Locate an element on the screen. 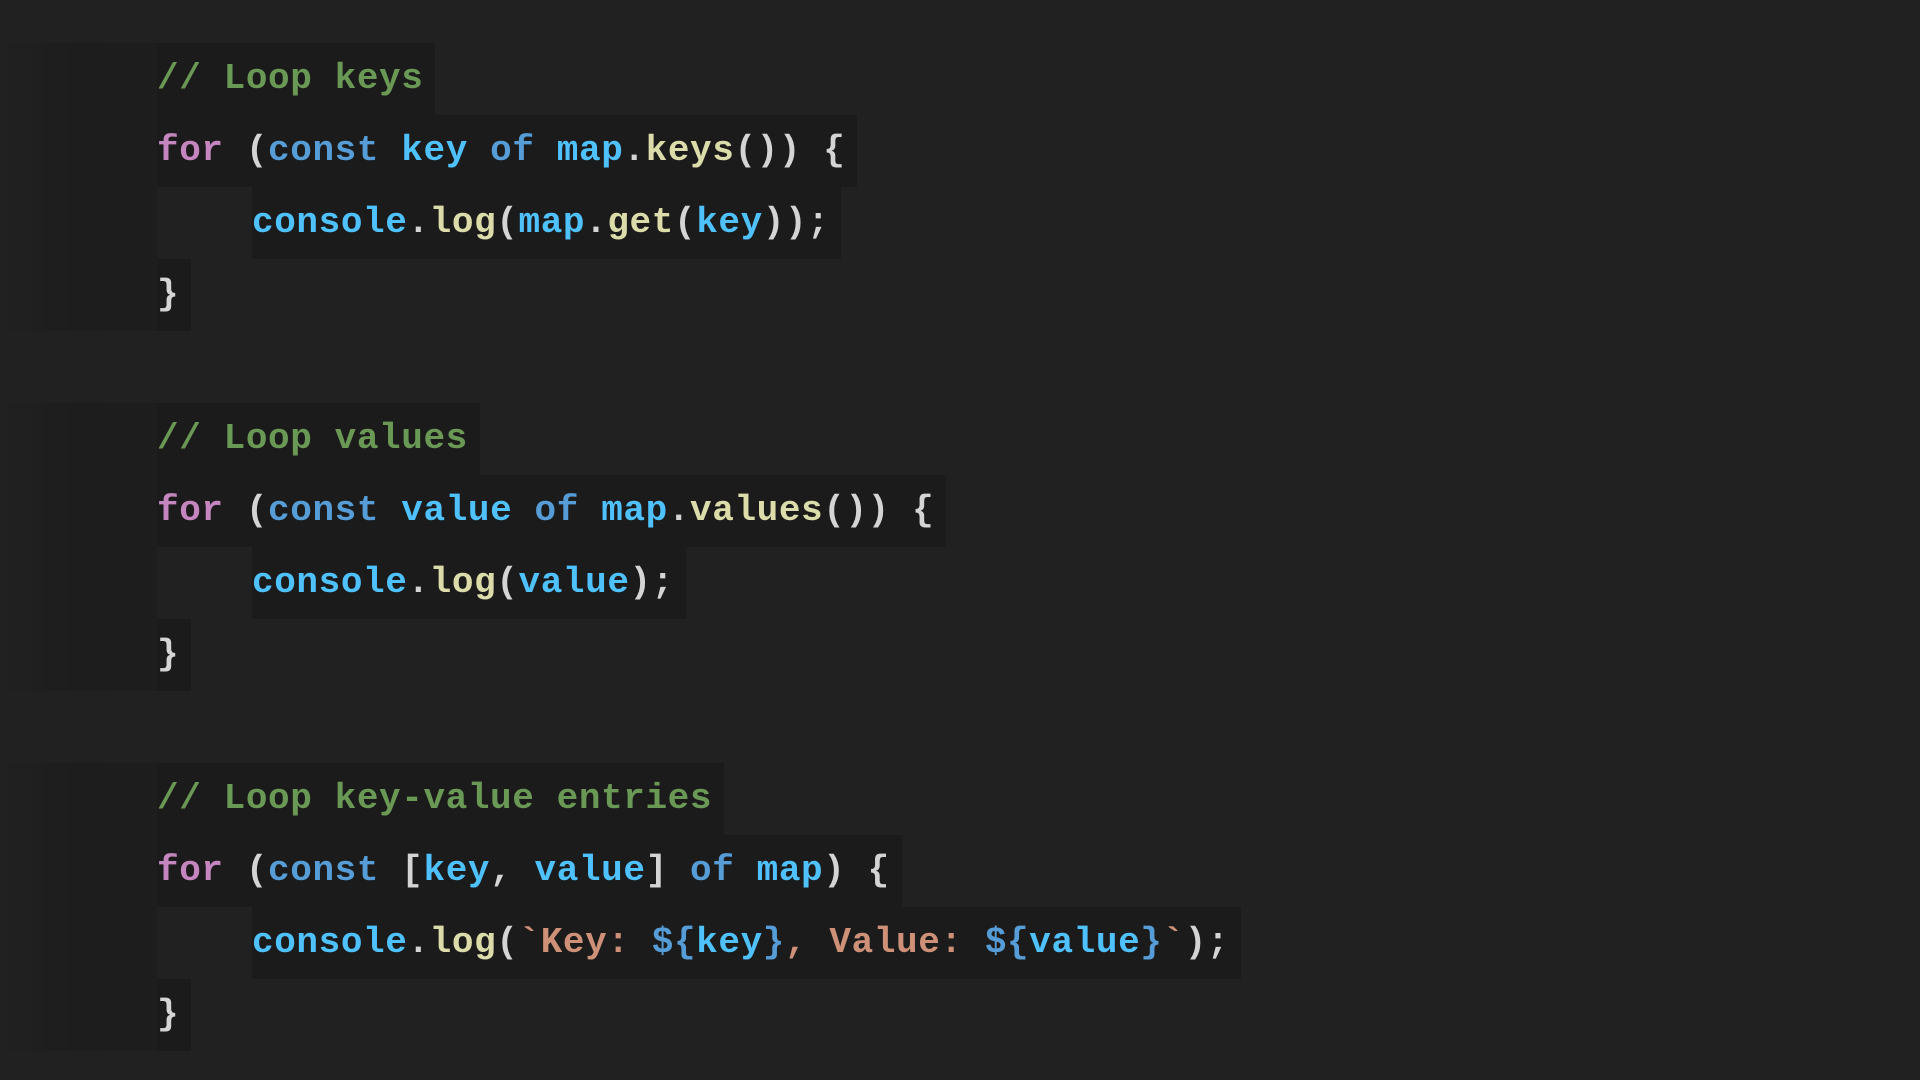 Image resolution: width=1920 pixels, height=1080 pixels. code-token-function: values is located at coordinates (757, 510).